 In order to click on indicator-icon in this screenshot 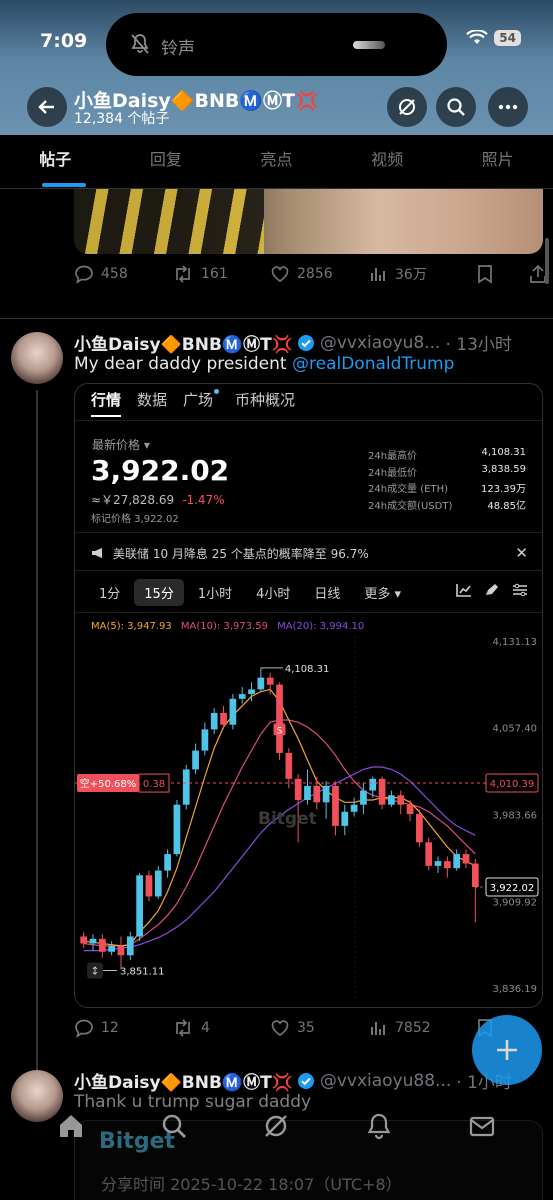, I will do `click(463, 590)`.